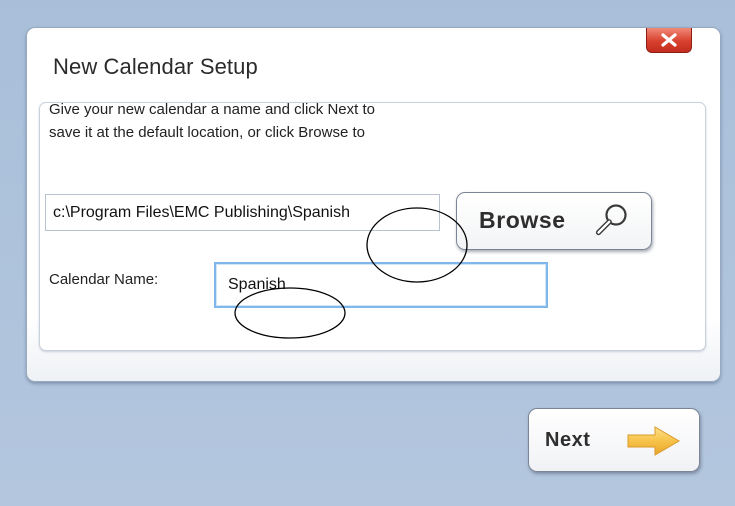  Describe the element at coordinates (653, 441) in the screenshot. I see `arrow-right-icon` at that location.